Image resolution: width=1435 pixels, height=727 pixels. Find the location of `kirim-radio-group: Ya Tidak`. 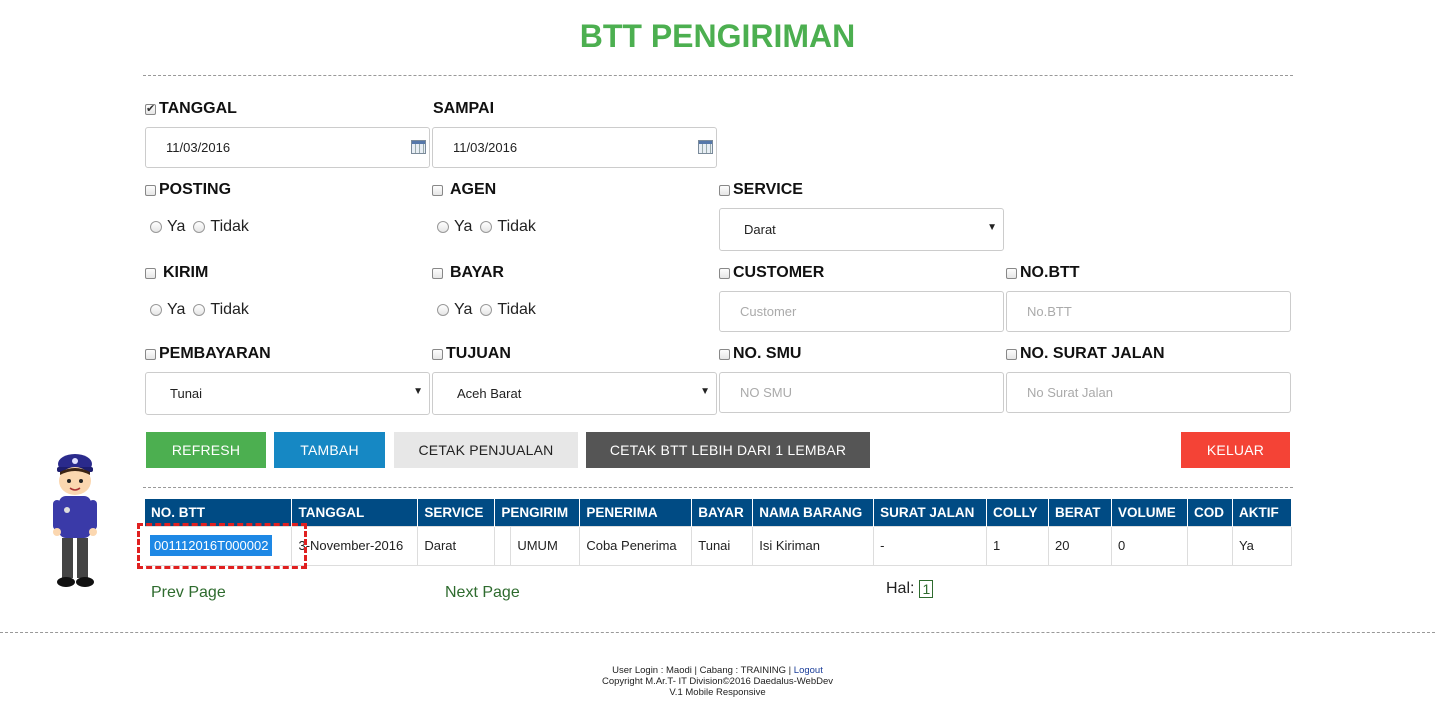

kirim-radio-group: Ya Tidak is located at coordinates (203, 310).